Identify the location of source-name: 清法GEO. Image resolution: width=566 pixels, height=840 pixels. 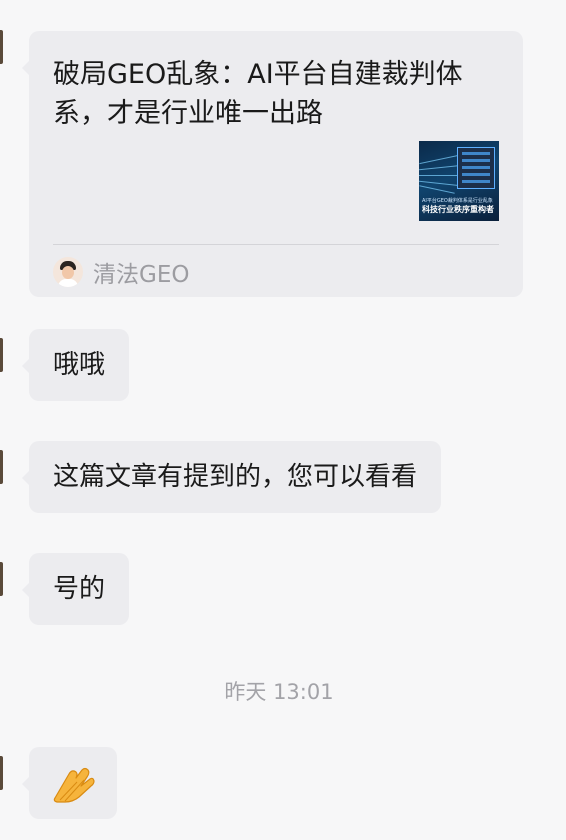
(141, 275).